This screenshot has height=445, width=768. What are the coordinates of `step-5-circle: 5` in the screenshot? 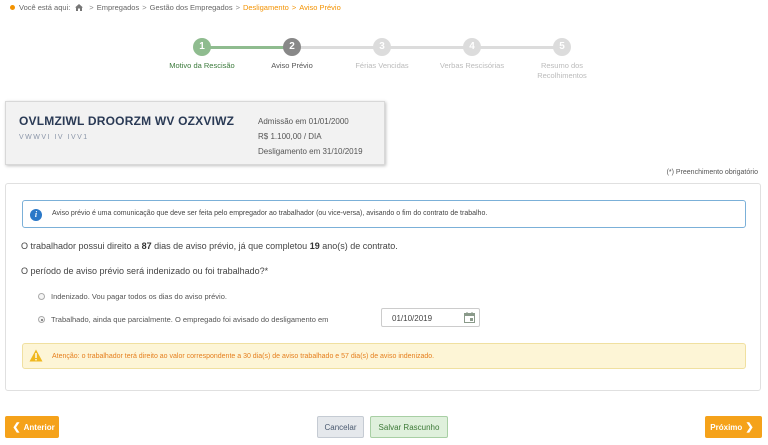 It's located at (562, 47).